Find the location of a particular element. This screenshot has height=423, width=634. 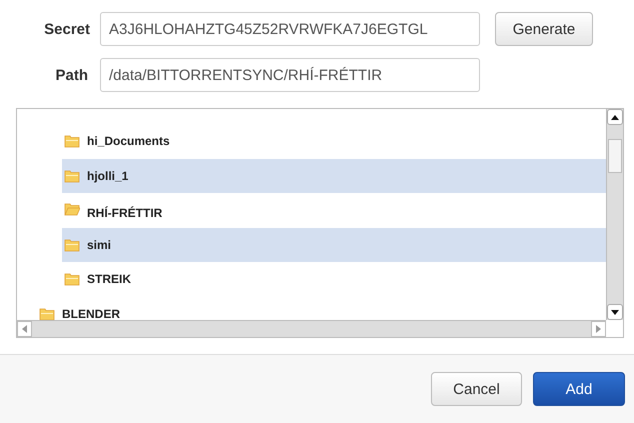

secret-field: A3J6HLOHAHZTG45Z52RVRWFKA7J6EGTGL is located at coordinates (290, 29).